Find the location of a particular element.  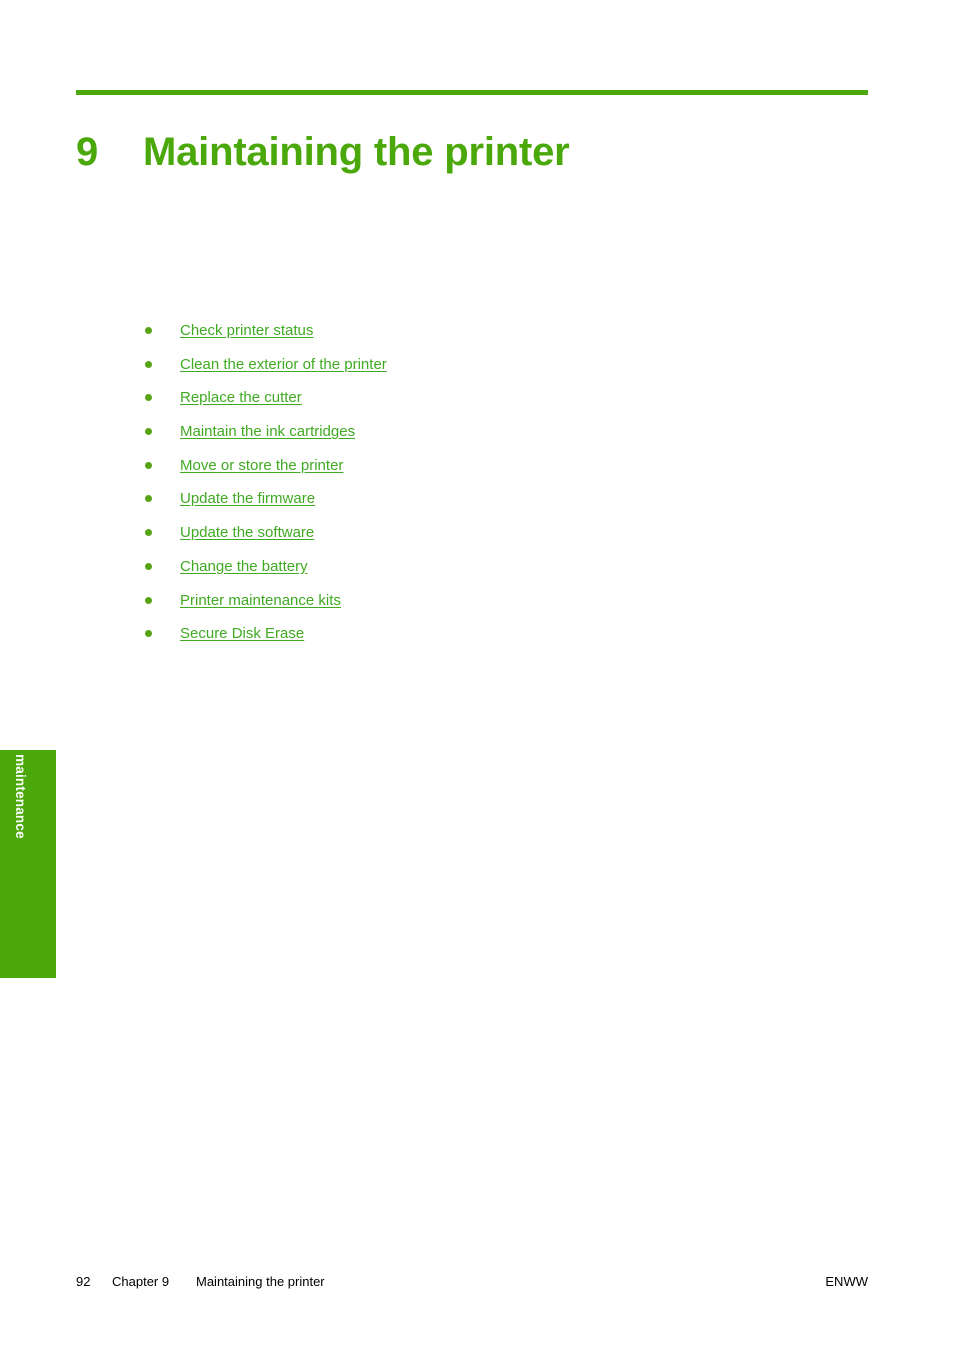

footer-page-number: 92 is located at coordinates (83, 1281).